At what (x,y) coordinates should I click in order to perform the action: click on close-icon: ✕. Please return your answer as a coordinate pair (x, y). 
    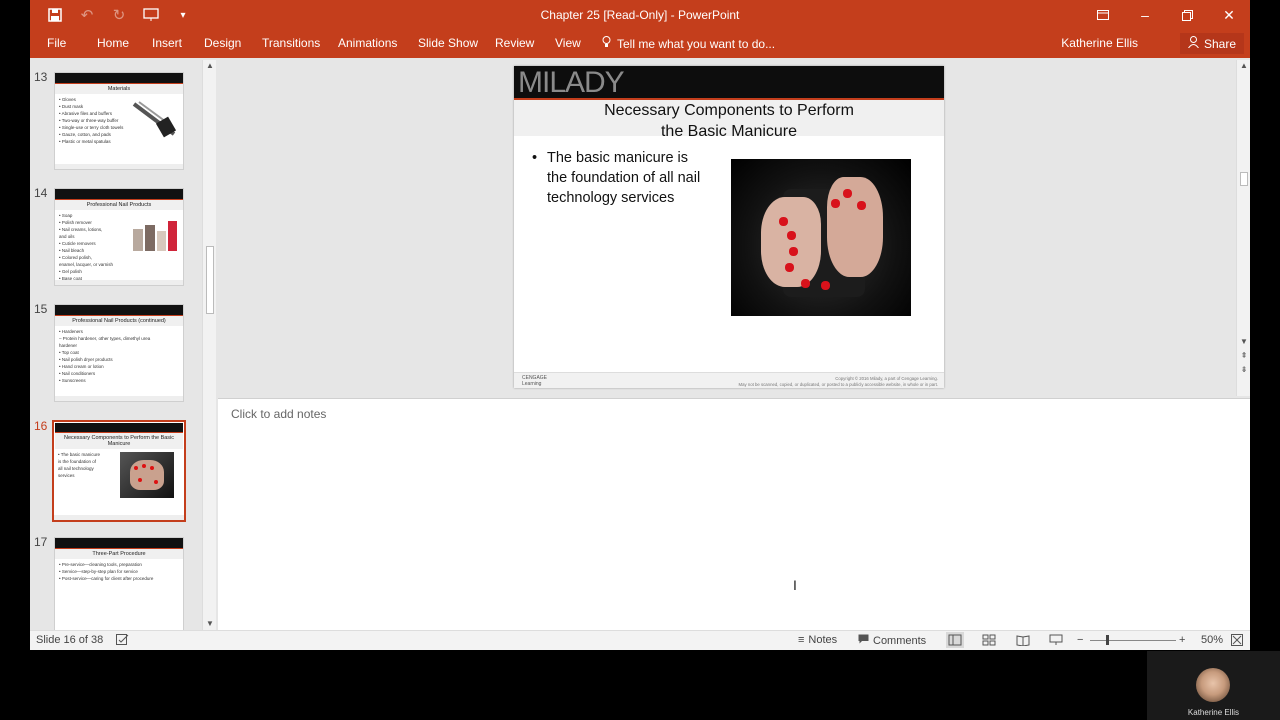
    Looking at the image, I should click on (1229, 15).